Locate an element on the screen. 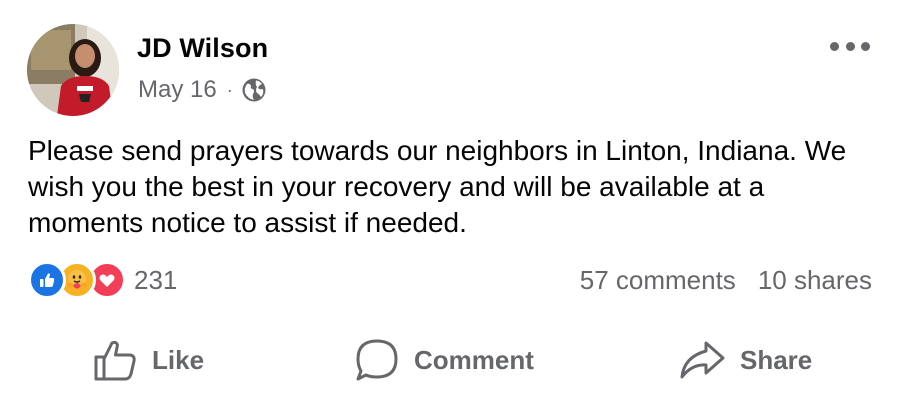 This screenshot has height=404, width=900. like-button: Like is located at coordinates (148, 360).